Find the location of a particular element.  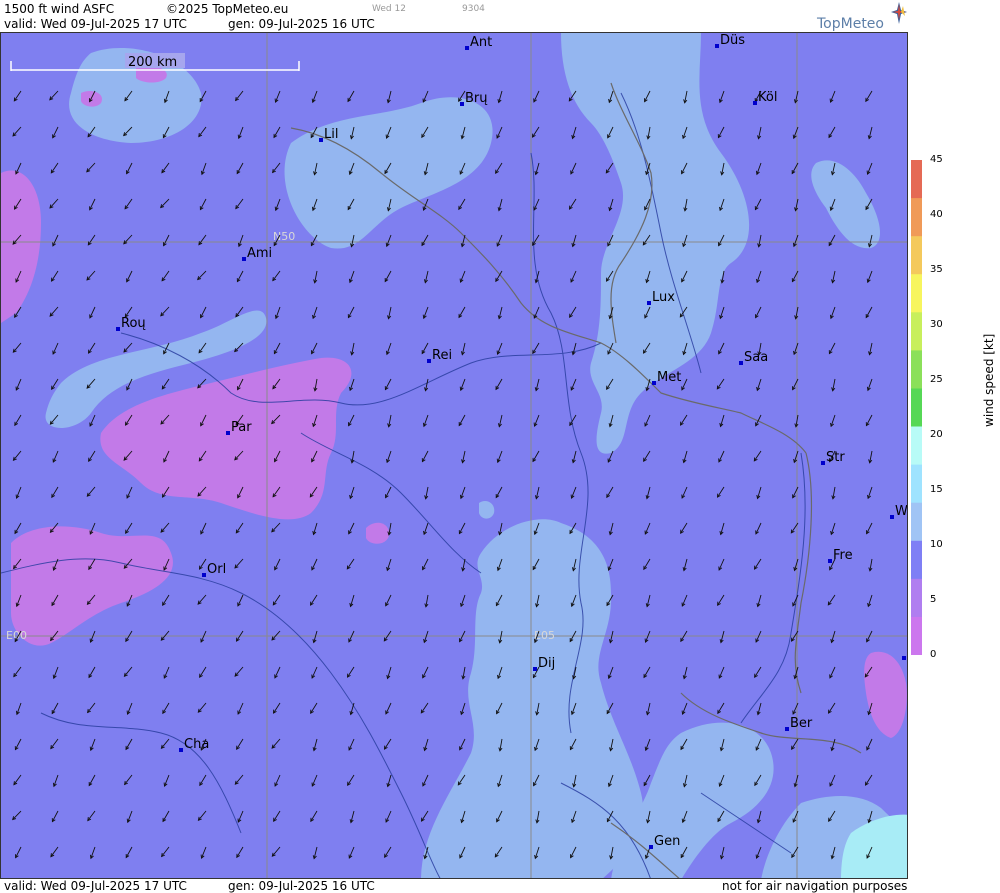

city-label: Ami is located at coordinates (259, 253).